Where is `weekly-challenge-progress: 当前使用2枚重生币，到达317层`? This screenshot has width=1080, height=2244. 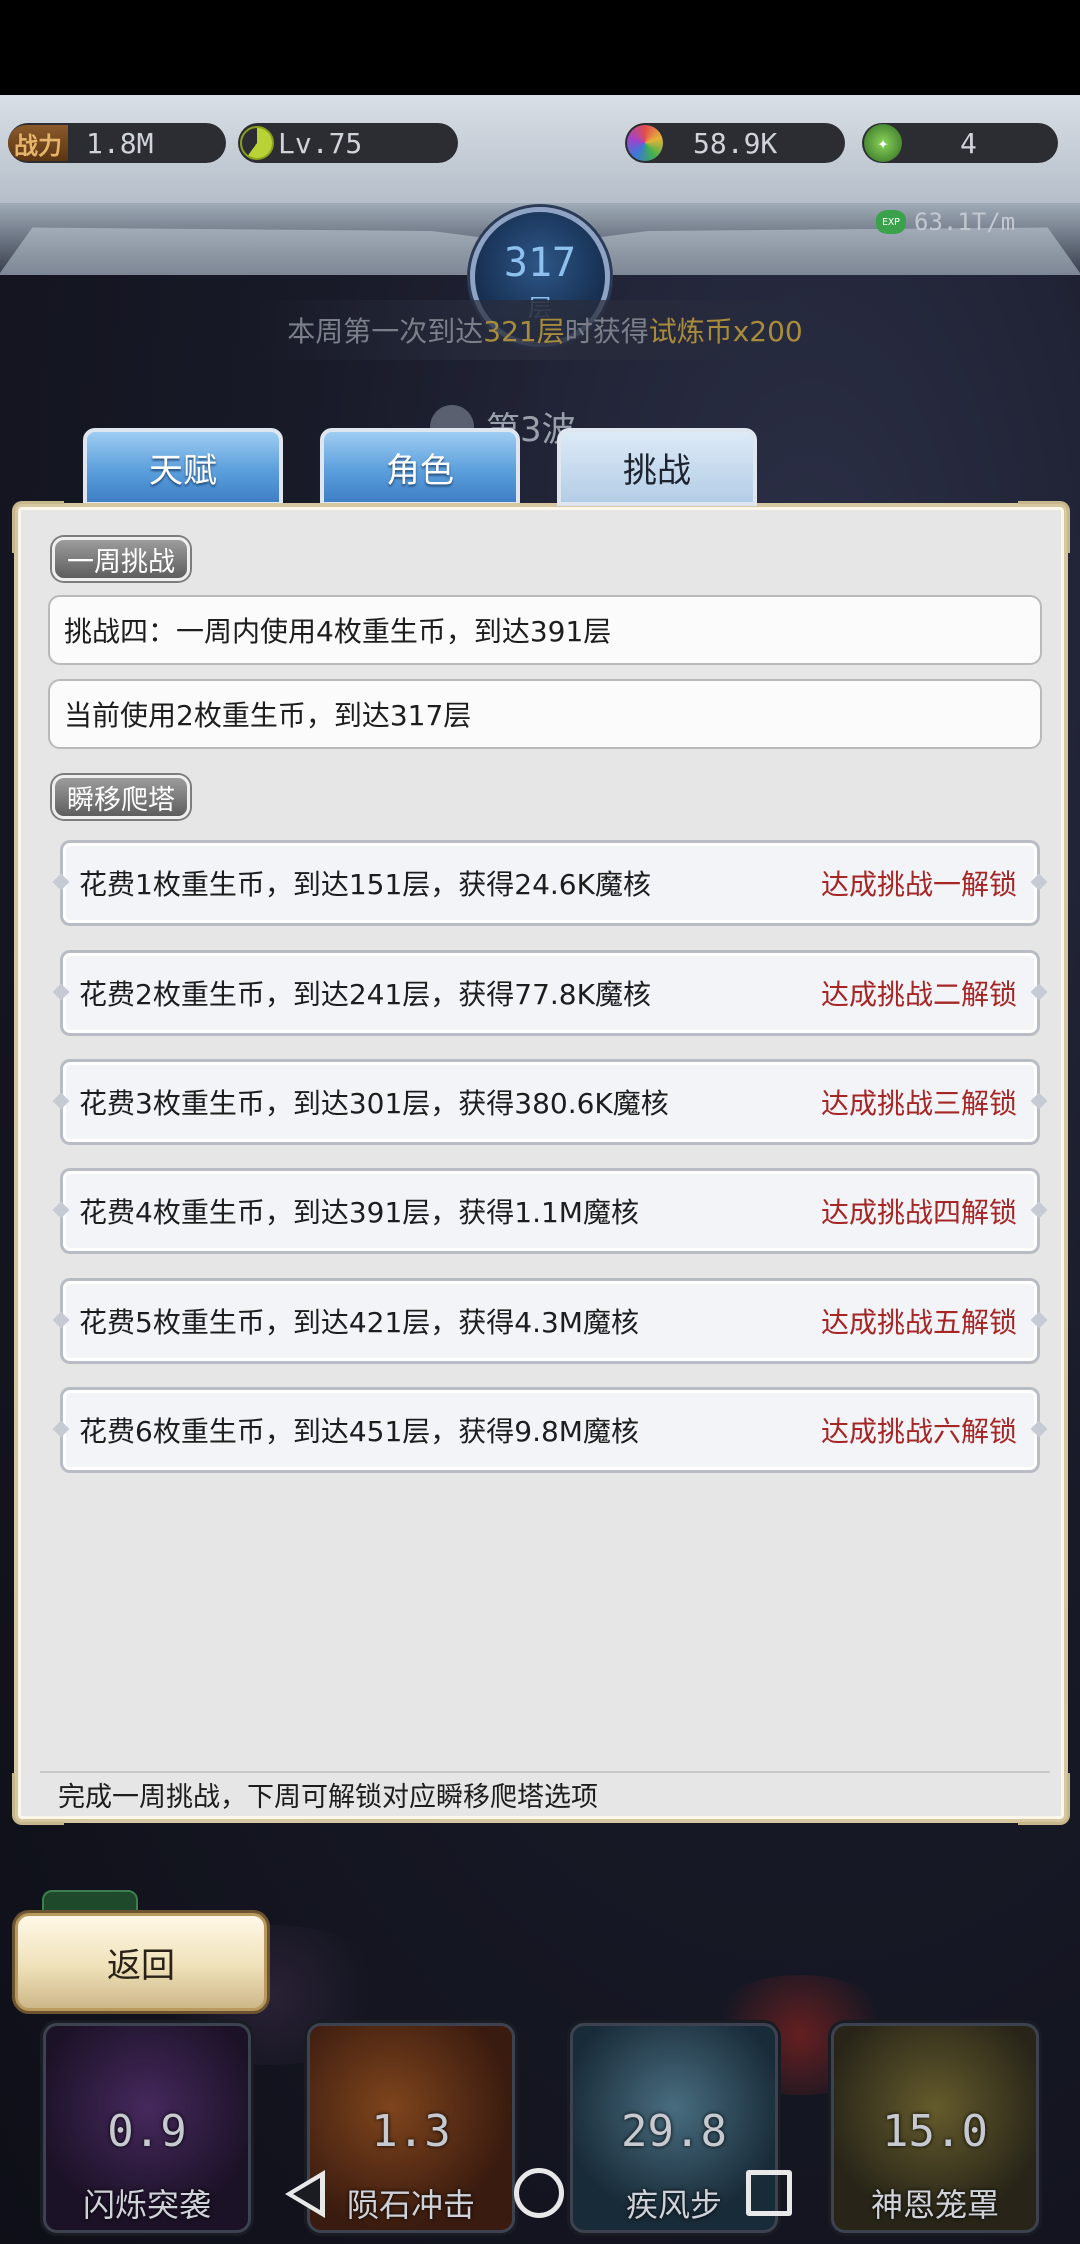 weekly-challenge-progress: 当前使用2枚重生币，到达317层 is located at coordinates (545, 714).